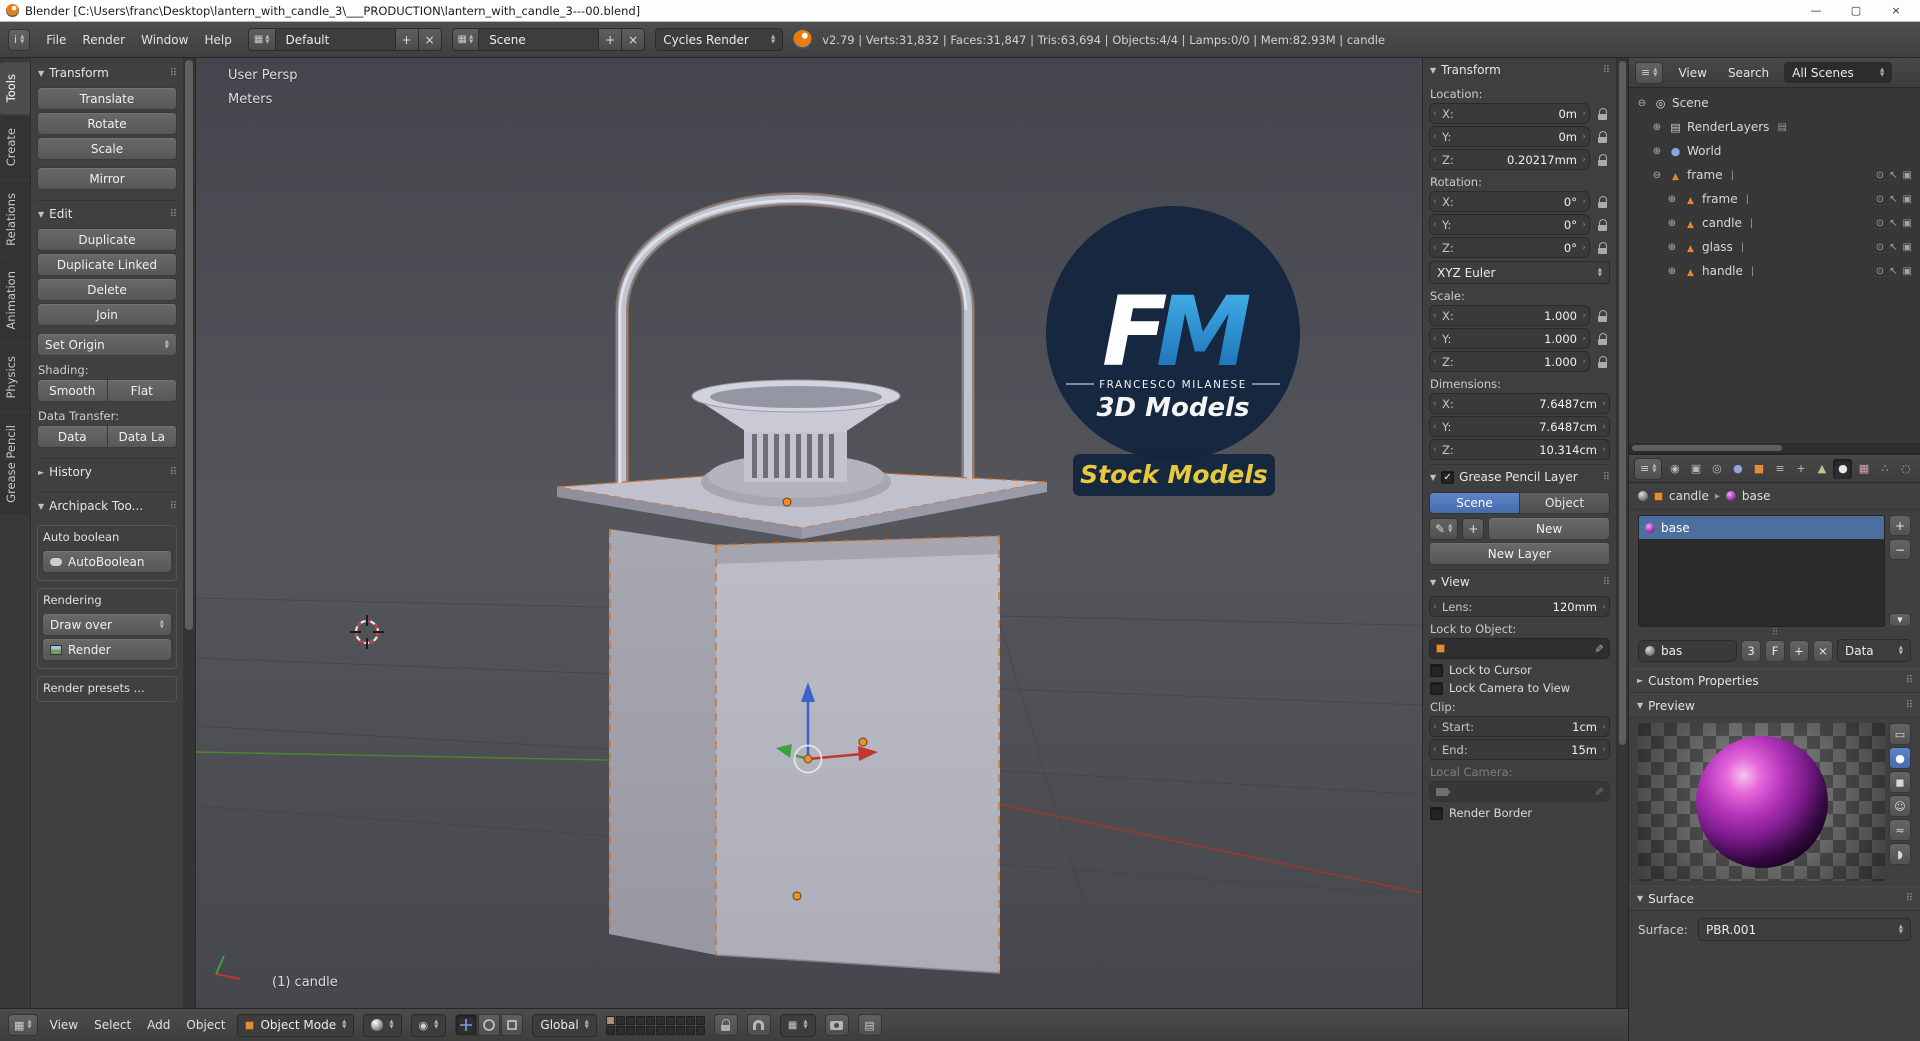 The image size is (1920, 1041). Describe the element at coordinates (107, 123) in the screenshot. I see `transform-tool-button: Rotate` at that location.